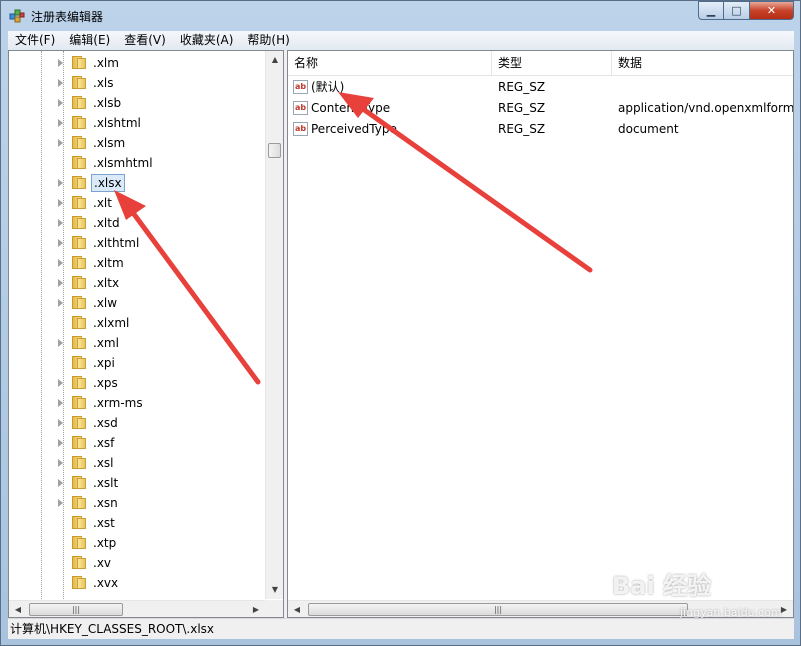 Image resolution: width=801 pixels, height=646 pixels. Describe the element at coordinates (137, 263) in the screenshot. I see `tree-item: .xltm` at that location.